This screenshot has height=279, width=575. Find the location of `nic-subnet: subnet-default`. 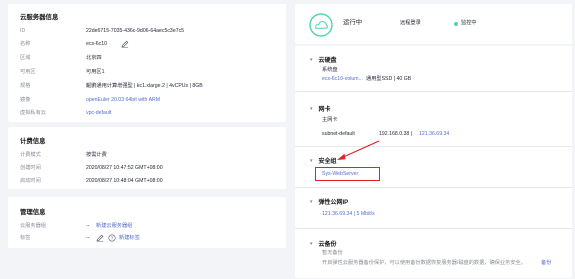

nic-subnet: subnet-default is located at coordinates (338, 134).